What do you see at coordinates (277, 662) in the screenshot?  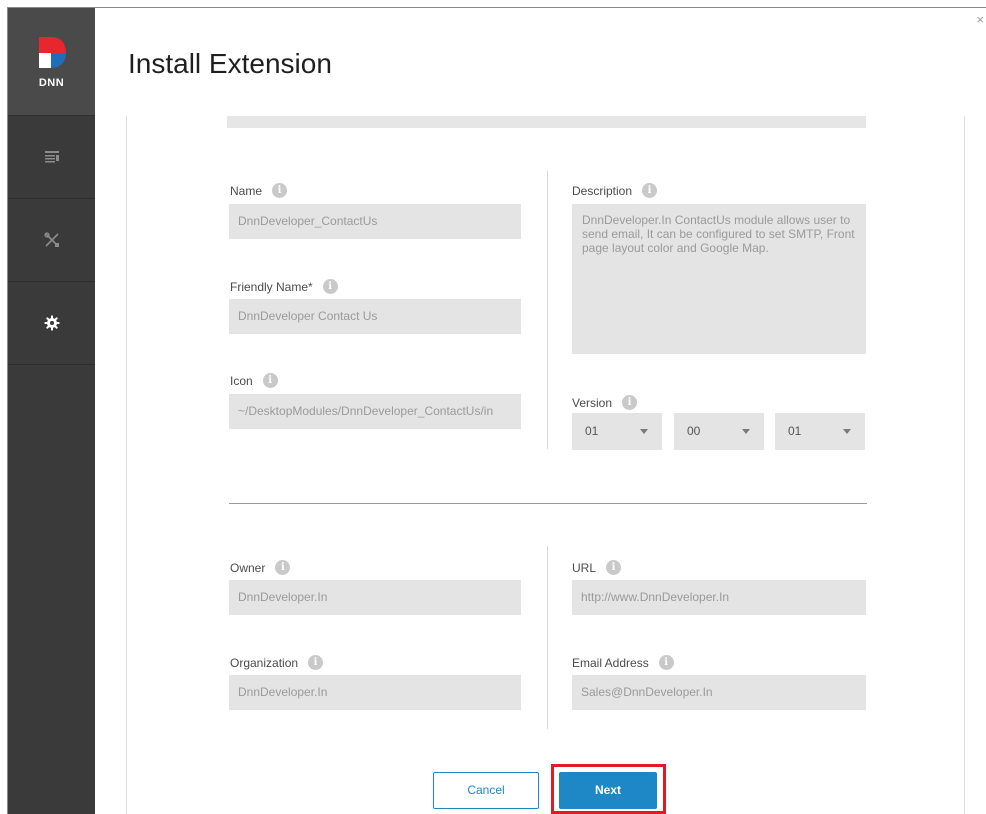 I see `organization-label: Organization i` at bounding box center [277, 662].